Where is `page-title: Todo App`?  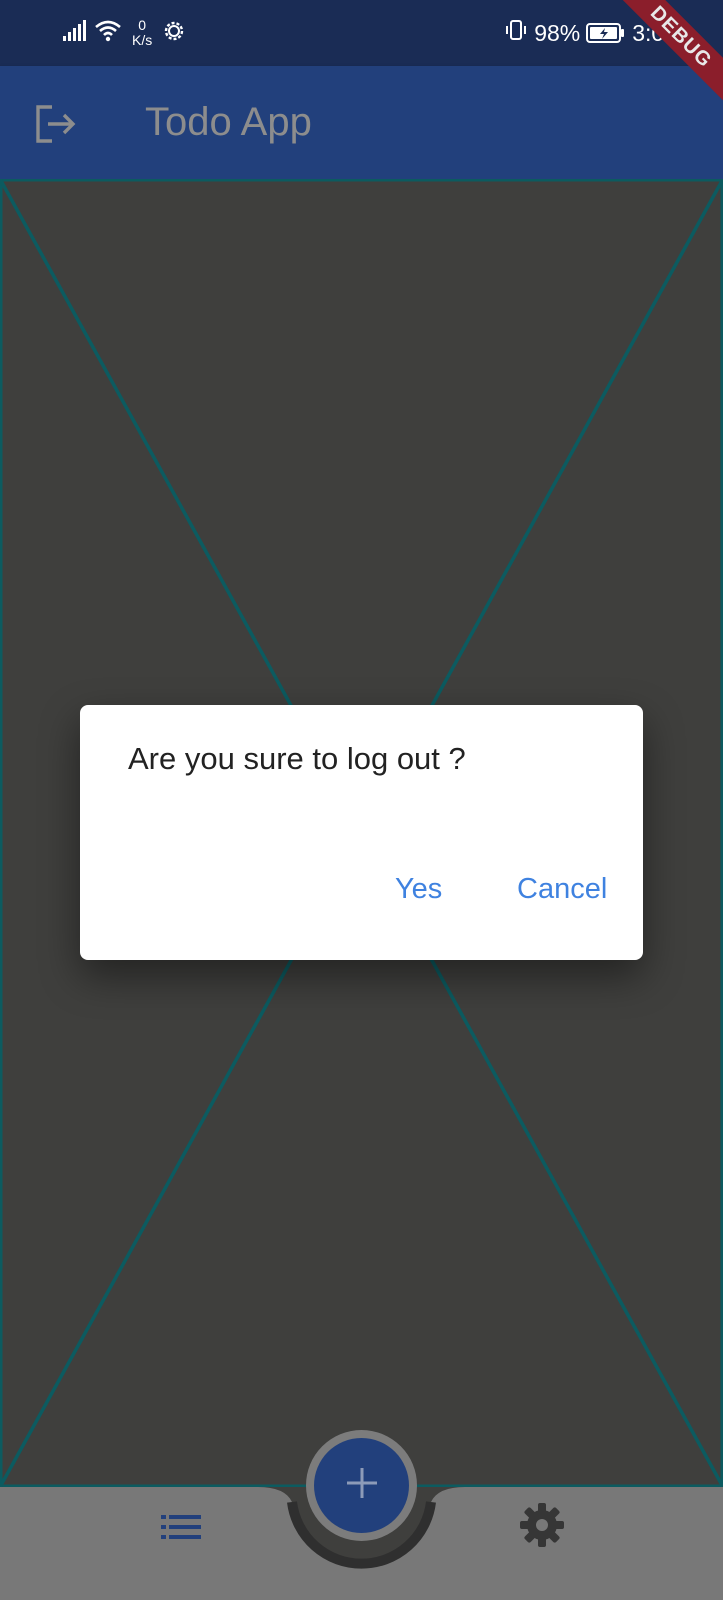 page-title: Todo App is located at coordinates (228, 122).